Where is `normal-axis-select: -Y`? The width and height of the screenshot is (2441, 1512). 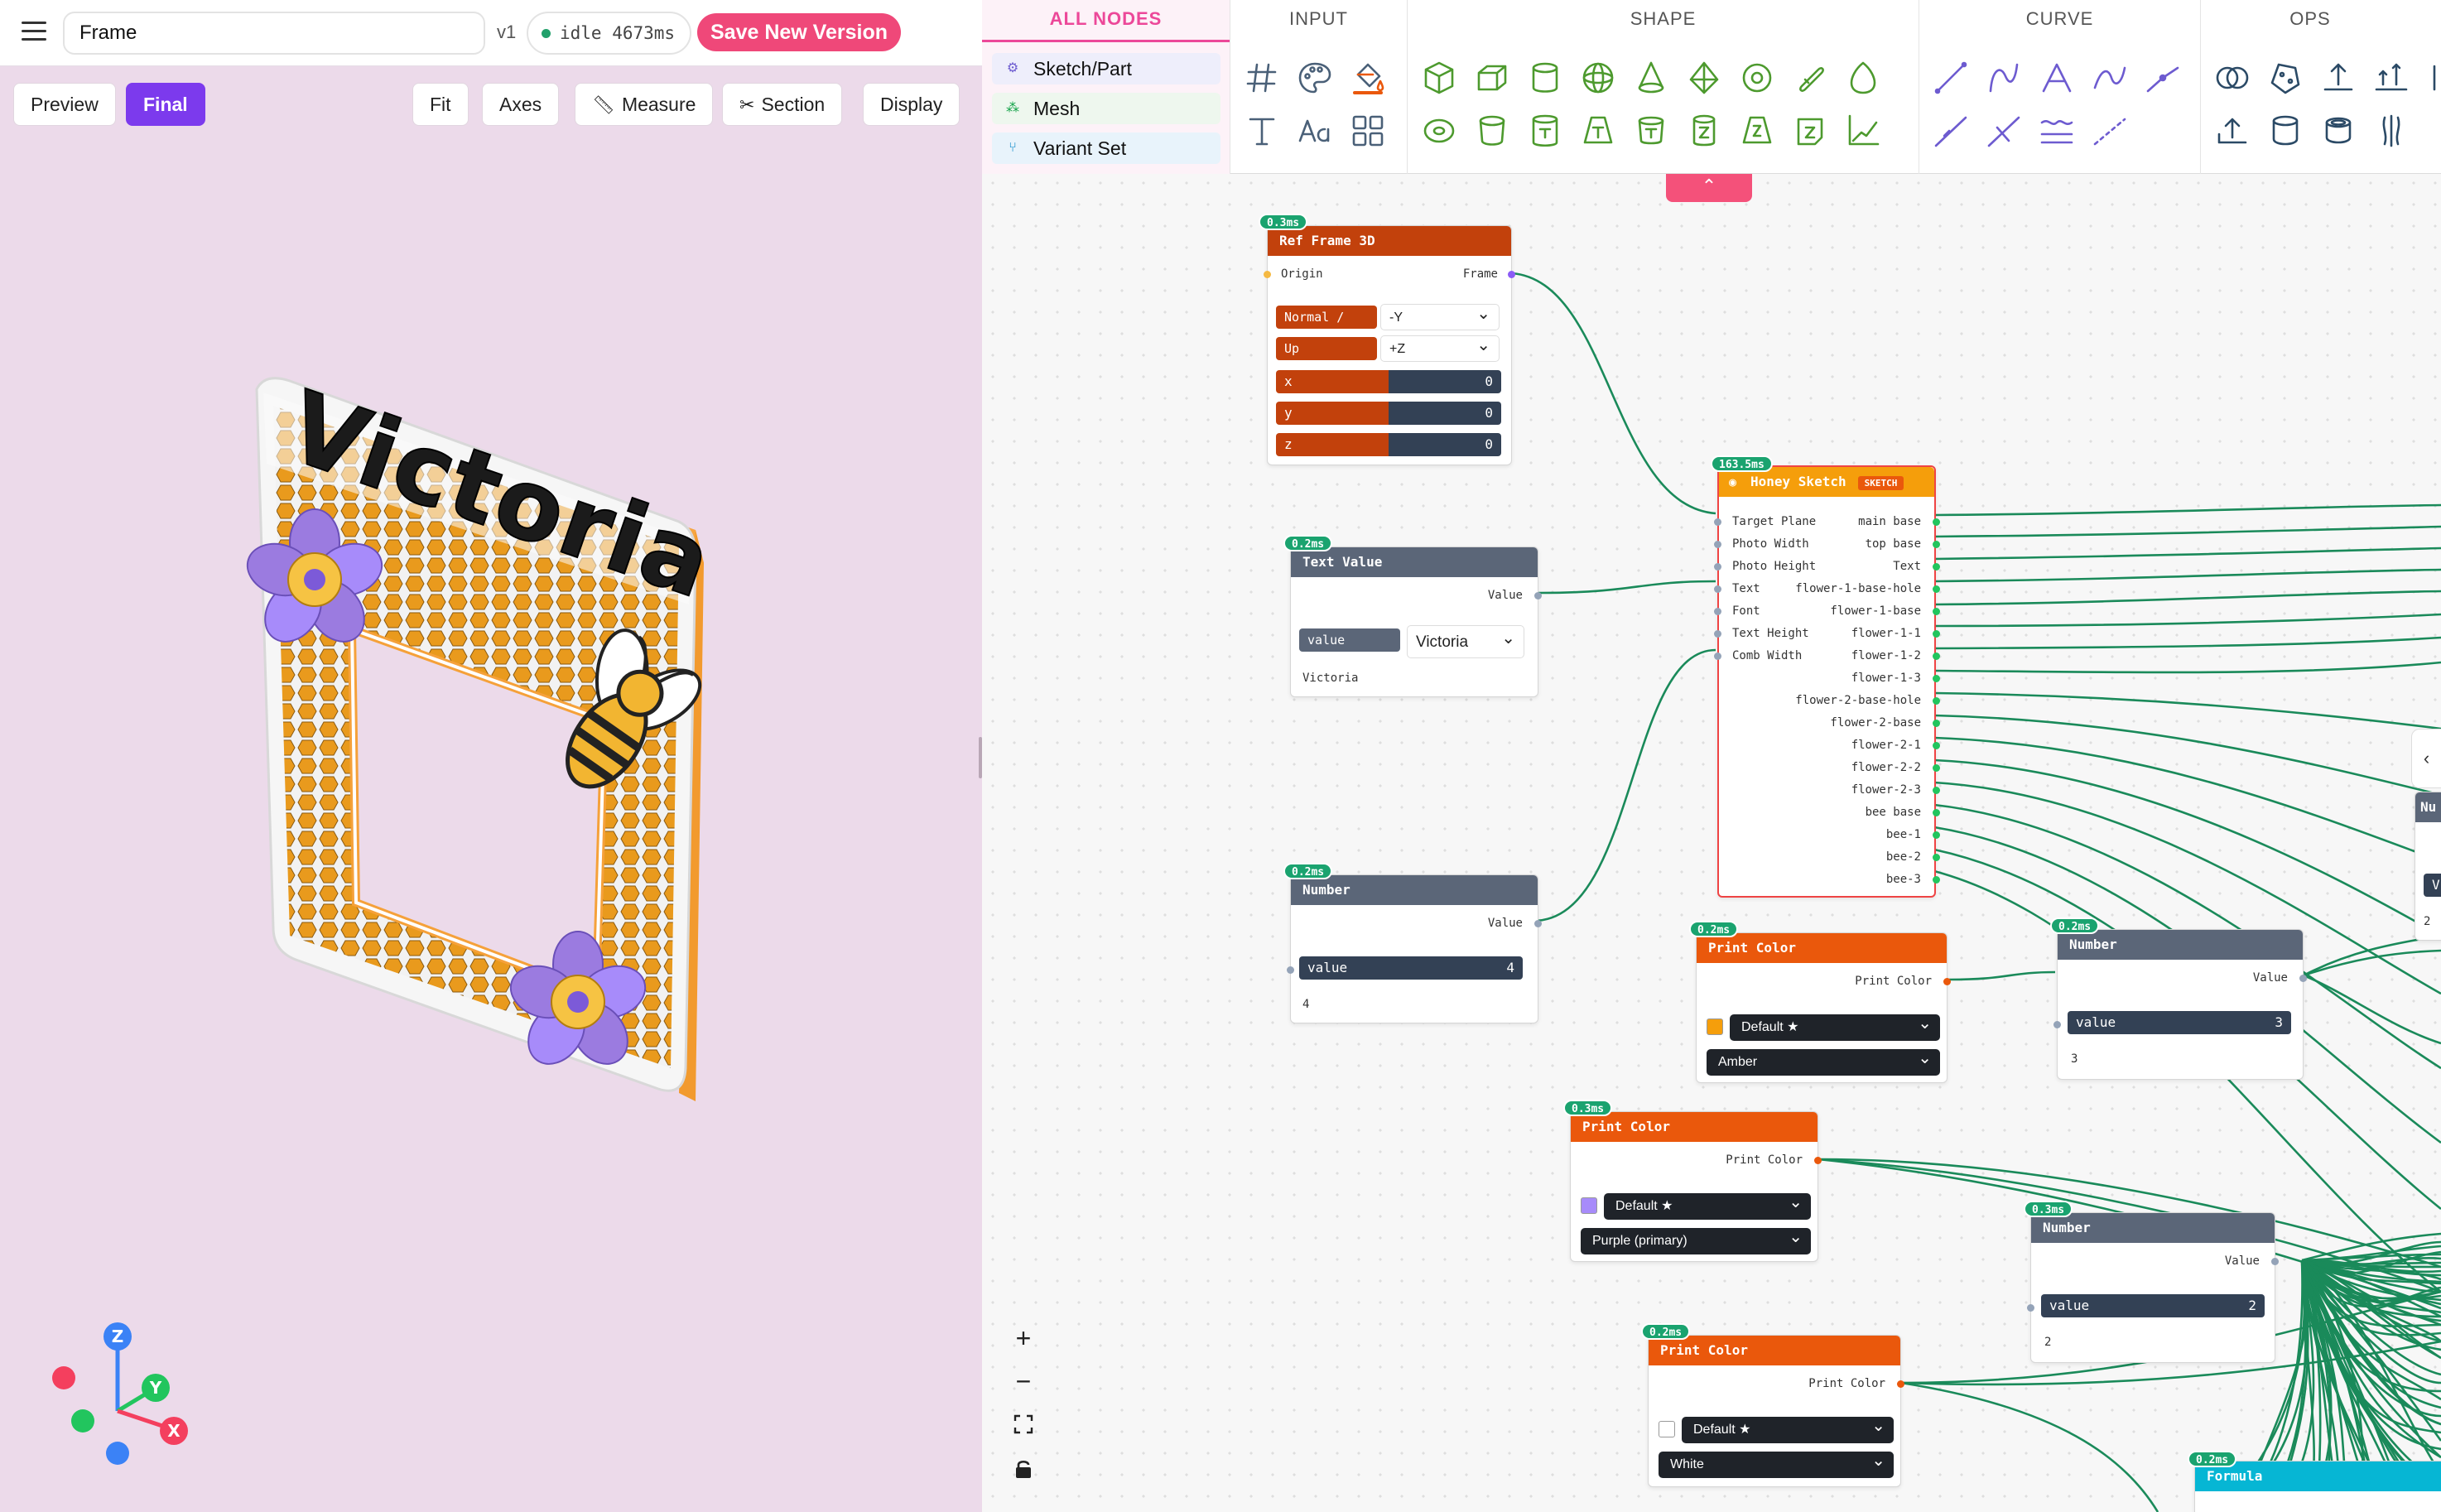
normal-axis-select: -Y is located at coordinates (1440, 315).